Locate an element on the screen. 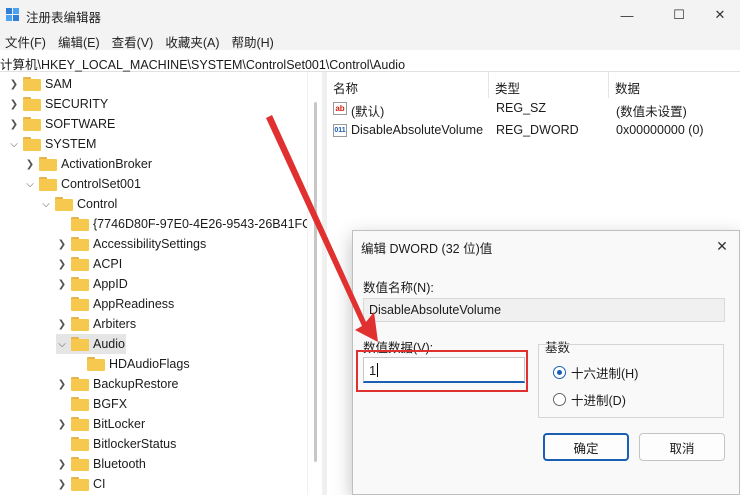 Image resolution: width=740 pixels, height=495 pixels. tree-node-label: AccessibilitySettings is located at coordinates (150, 244).